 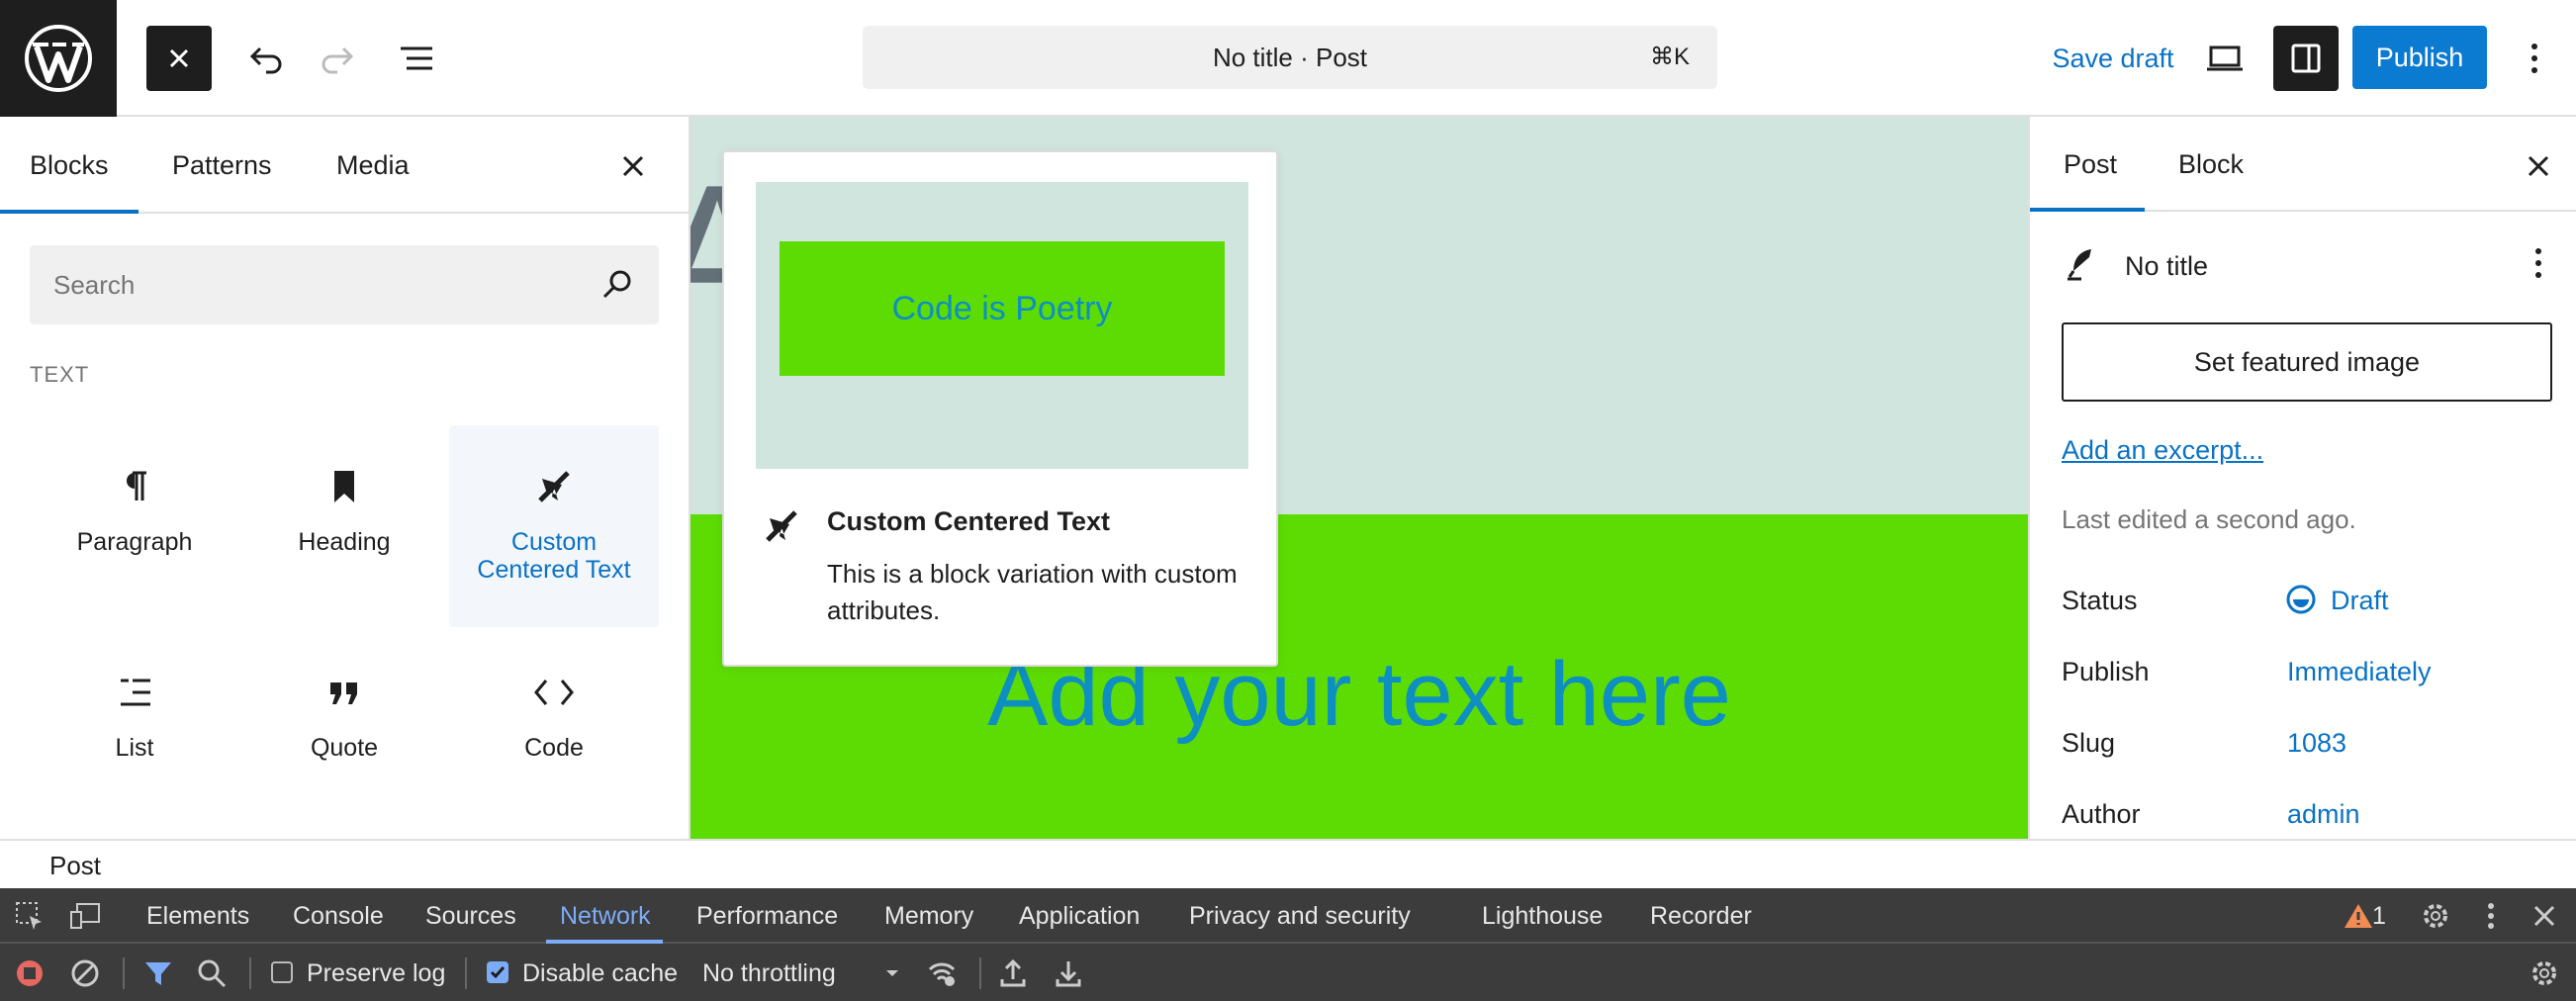 I want to click on tab-media: Media, so click(x=373, y=165).